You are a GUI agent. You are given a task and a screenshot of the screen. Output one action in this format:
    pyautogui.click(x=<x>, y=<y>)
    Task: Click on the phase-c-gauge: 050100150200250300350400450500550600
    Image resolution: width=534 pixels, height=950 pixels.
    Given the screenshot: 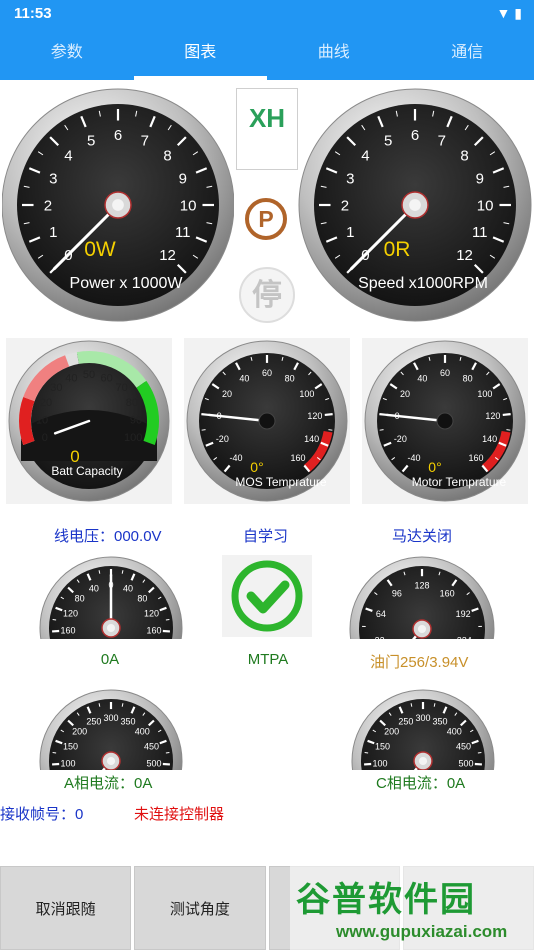 What is the action you would take?
    pyautogui.click(x=423, y=728)
    